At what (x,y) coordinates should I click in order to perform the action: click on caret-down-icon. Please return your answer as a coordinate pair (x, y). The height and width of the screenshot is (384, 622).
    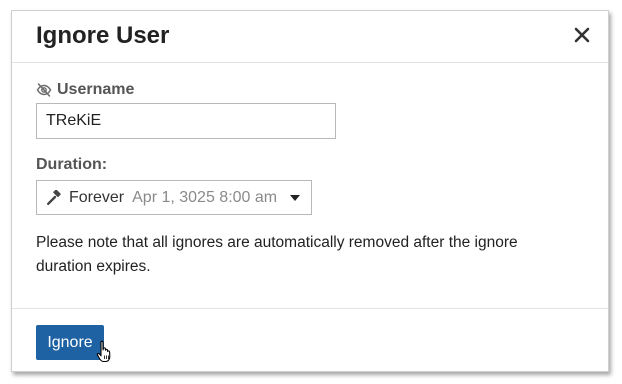
    Looking at the image, I should click on (295, 198).